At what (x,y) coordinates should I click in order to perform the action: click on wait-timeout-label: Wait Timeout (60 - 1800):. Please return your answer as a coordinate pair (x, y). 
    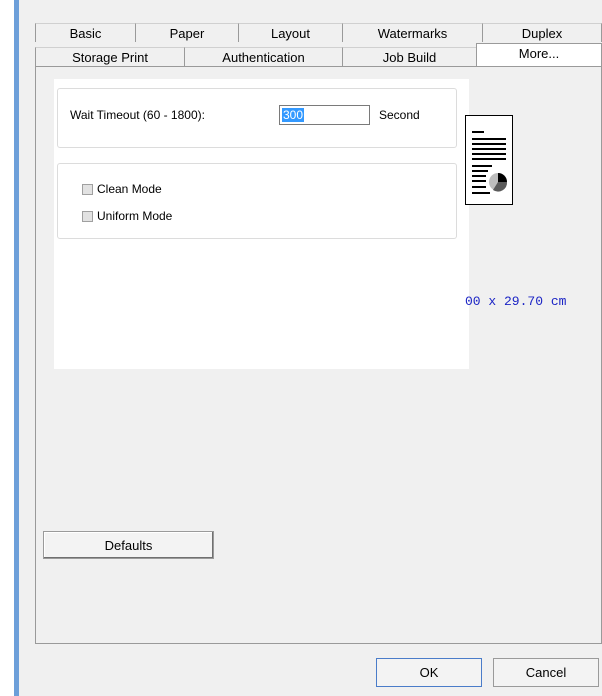
    Looking at the image, I should click on (137, 115).